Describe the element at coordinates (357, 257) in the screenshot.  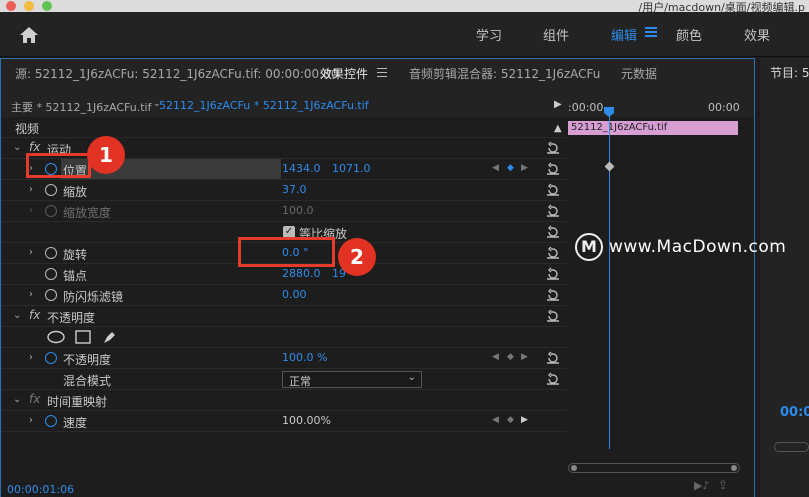
I see `callout-badge-2: 2` at that location.